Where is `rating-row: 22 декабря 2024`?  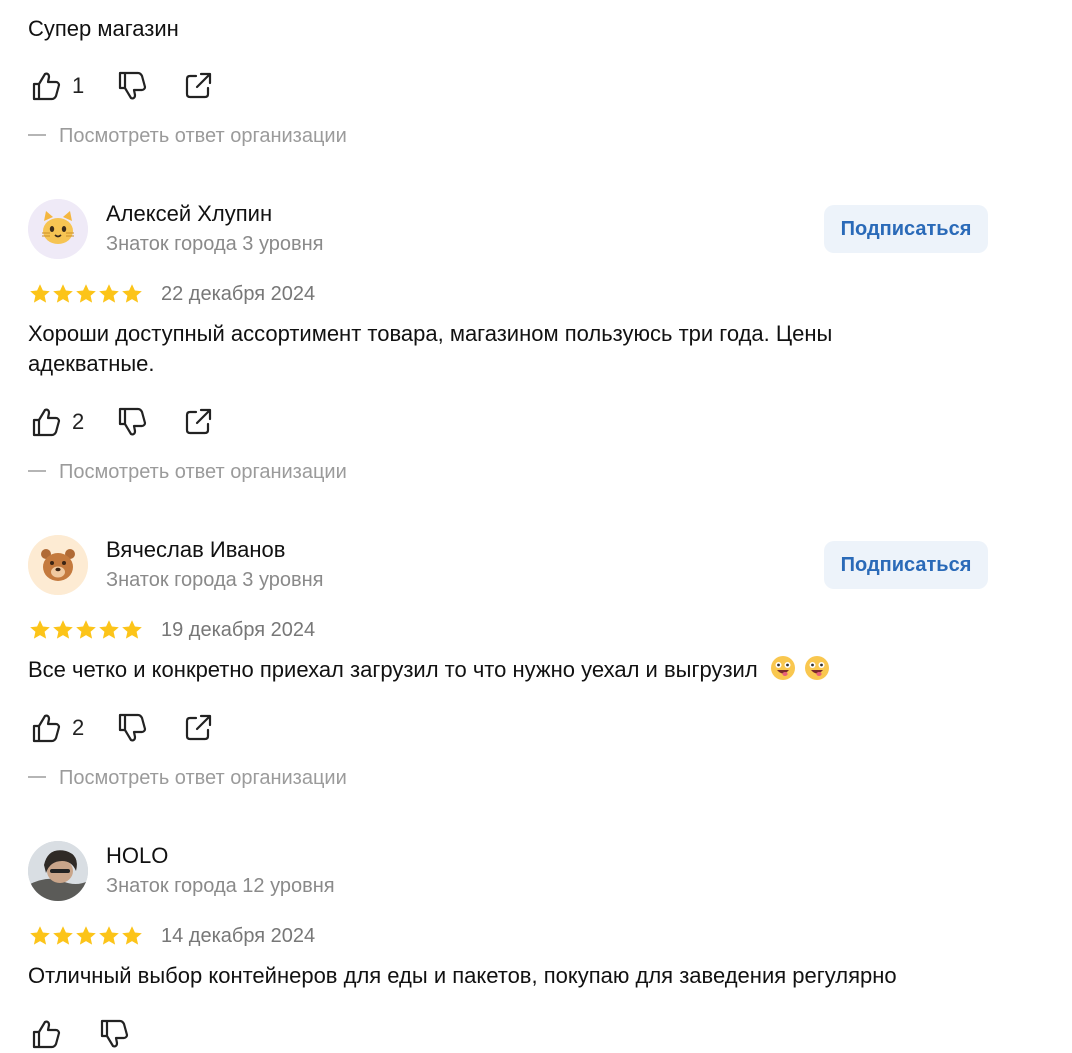
rating-row: 22 декабря 2024 is located at coordinates (171, 294).